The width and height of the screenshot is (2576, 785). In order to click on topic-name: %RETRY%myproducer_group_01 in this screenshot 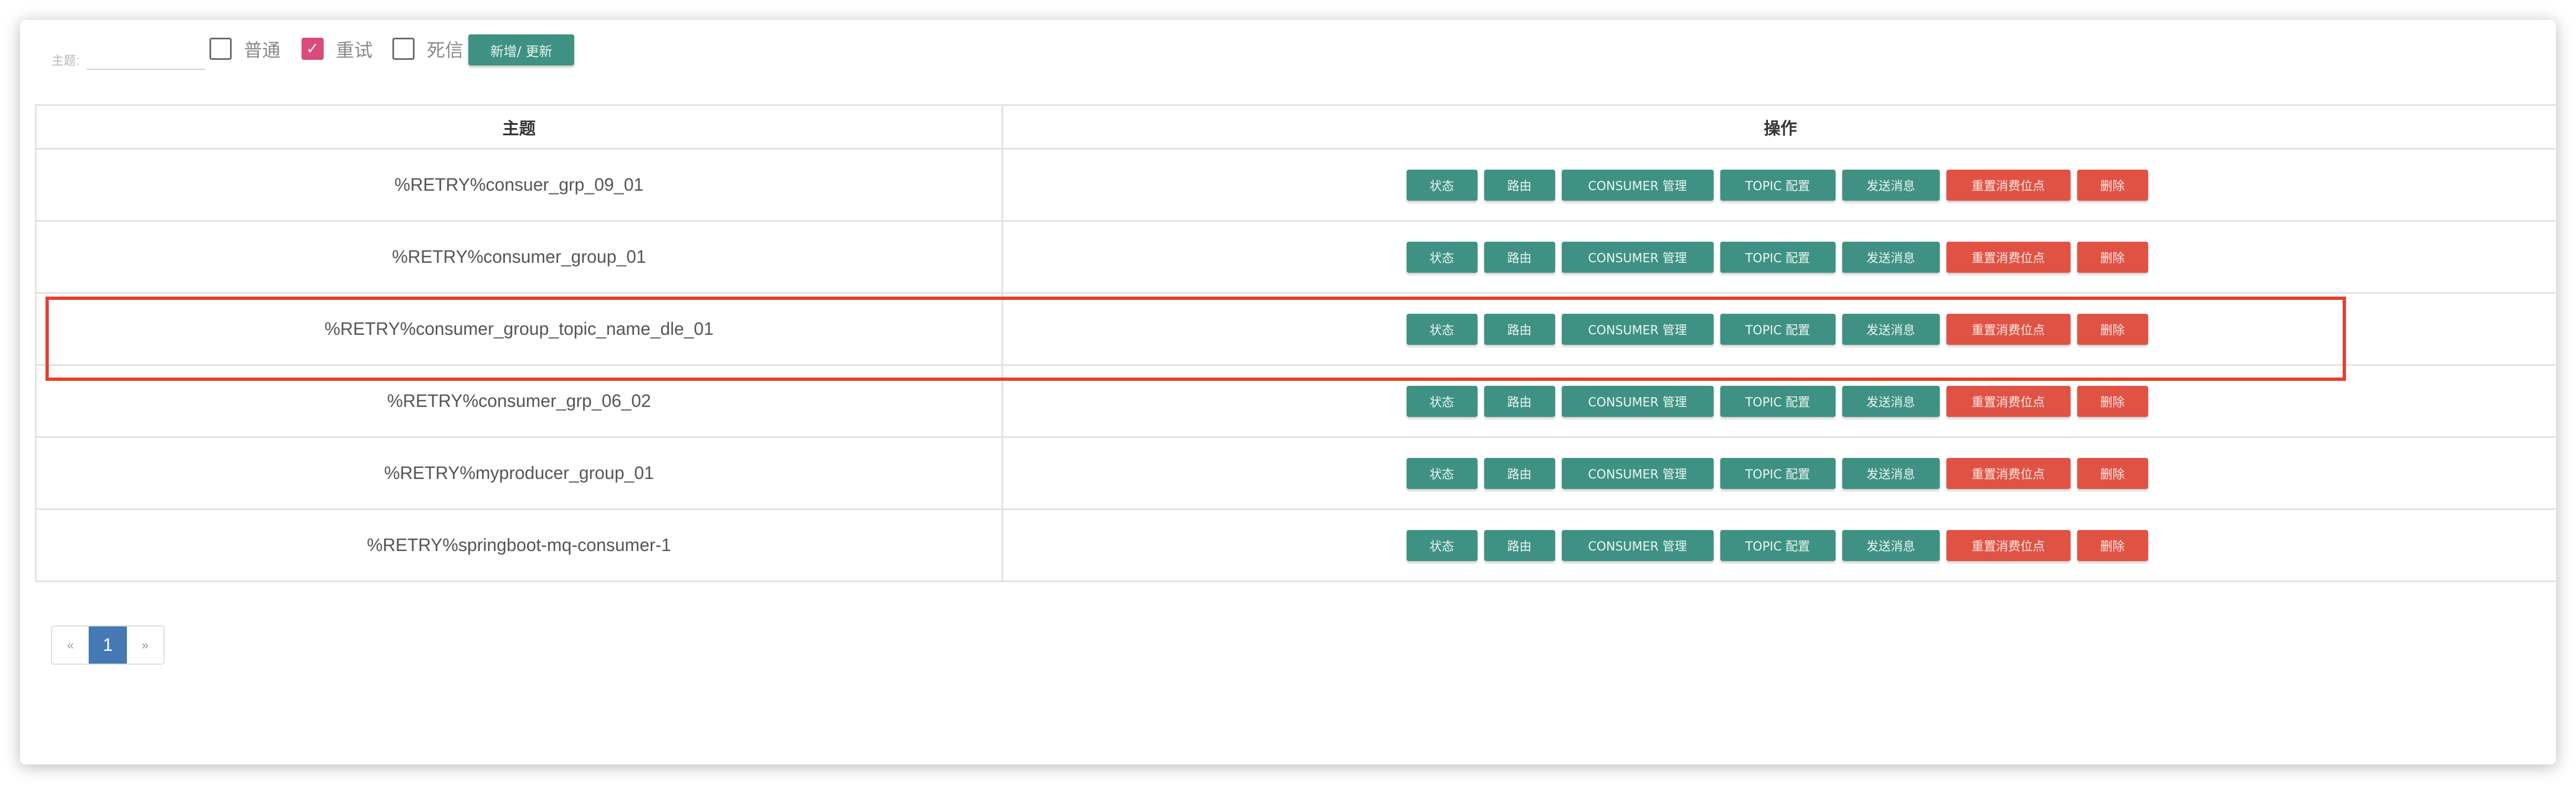, I will do `click(519, 473)`.